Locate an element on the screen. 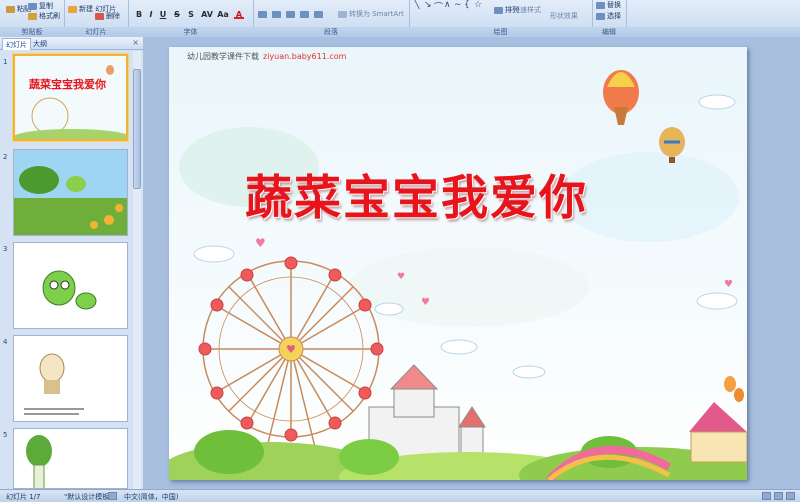 This screenshot has height=502, width=800. panel-scrollbar is located at coordinates (137, 270).